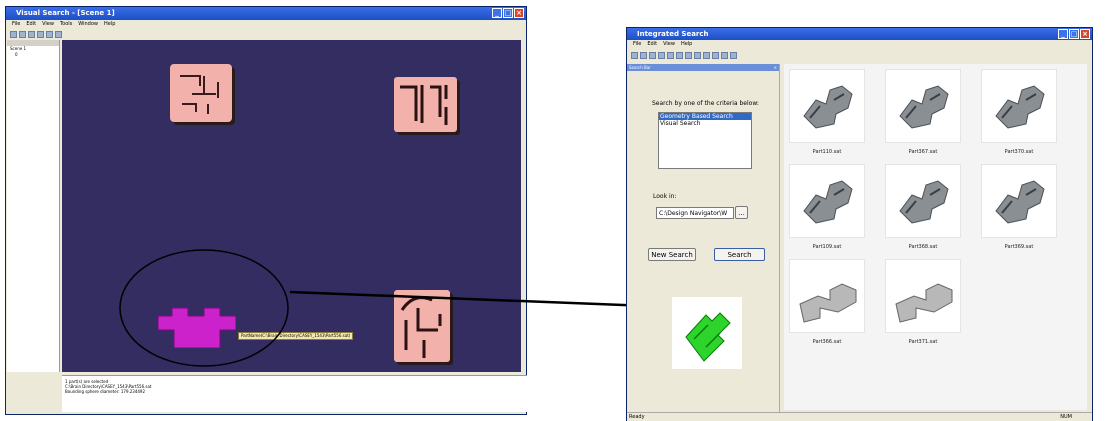 The width and height of the screenshot is (1114, 421). What do you see at coordinates (923, 247) in the screenshot?
I see `result-label: Part368.sat` at bounding box center [923, 247].